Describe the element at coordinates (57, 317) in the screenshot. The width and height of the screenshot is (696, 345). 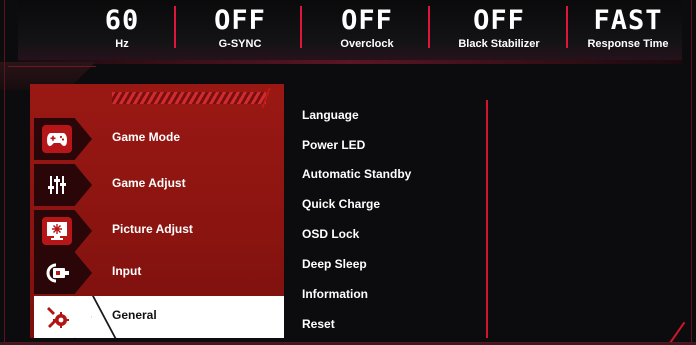
I see `tools-gear-icon` at that location.